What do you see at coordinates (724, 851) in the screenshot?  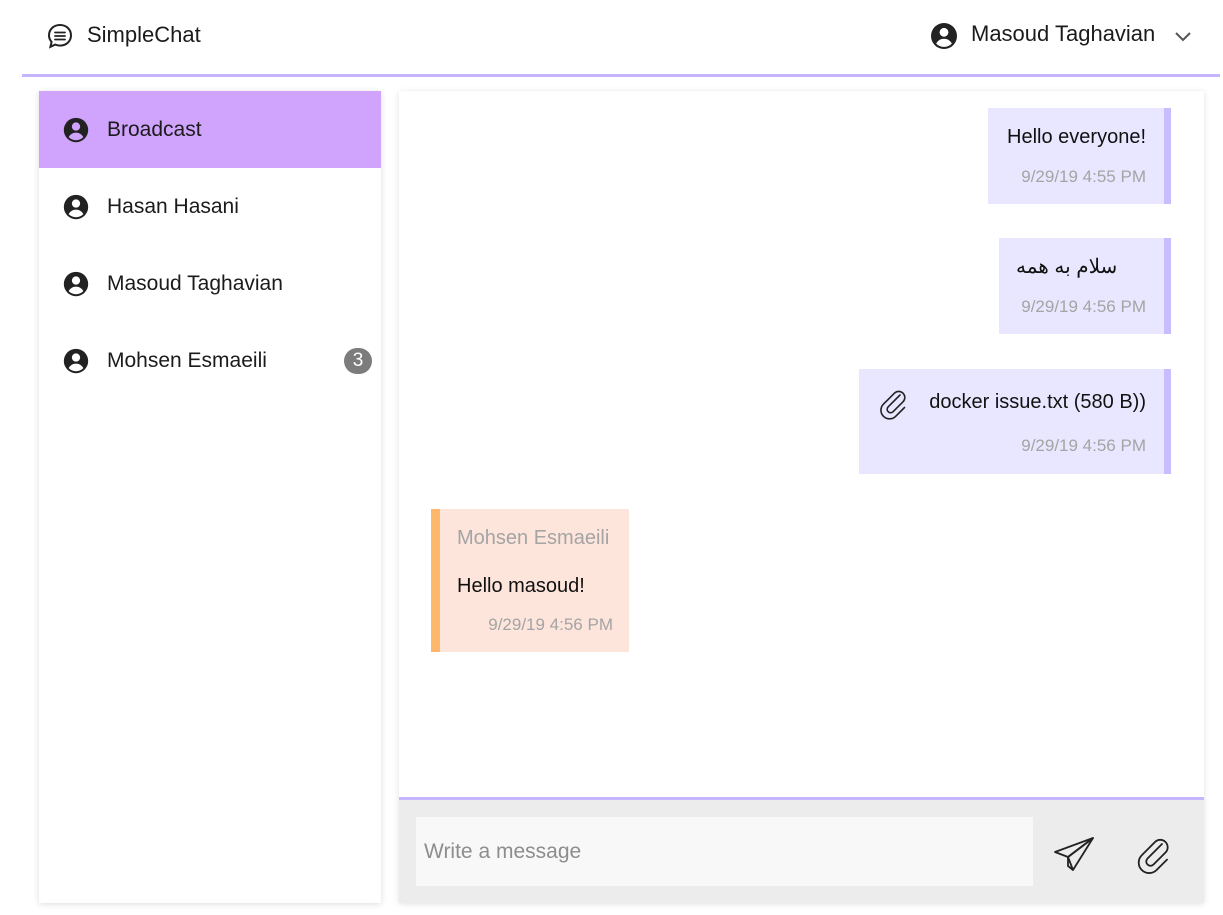 I see `message-input` at bounding box center [724, 851].